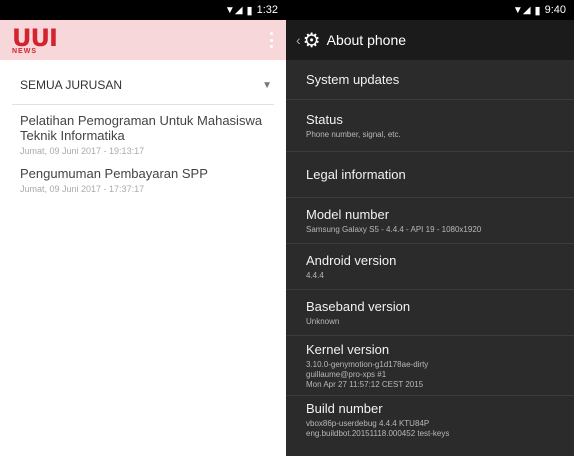  What do you see at coordinates (353, 79) in the screenshot?
I see `setting-title: System updates` at bounding box center [353, 79].